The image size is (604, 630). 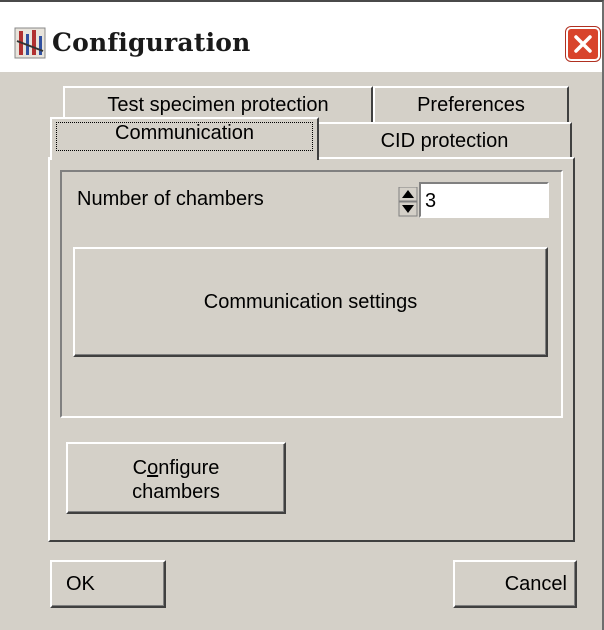 I want to click on close-button, so click(x=583, y=44).